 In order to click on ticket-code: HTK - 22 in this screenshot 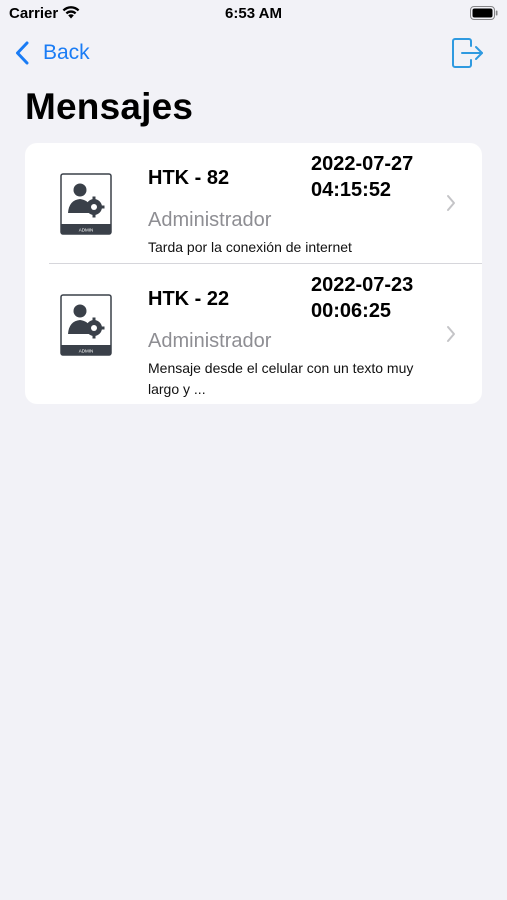, I will do `click(189, 299)`.